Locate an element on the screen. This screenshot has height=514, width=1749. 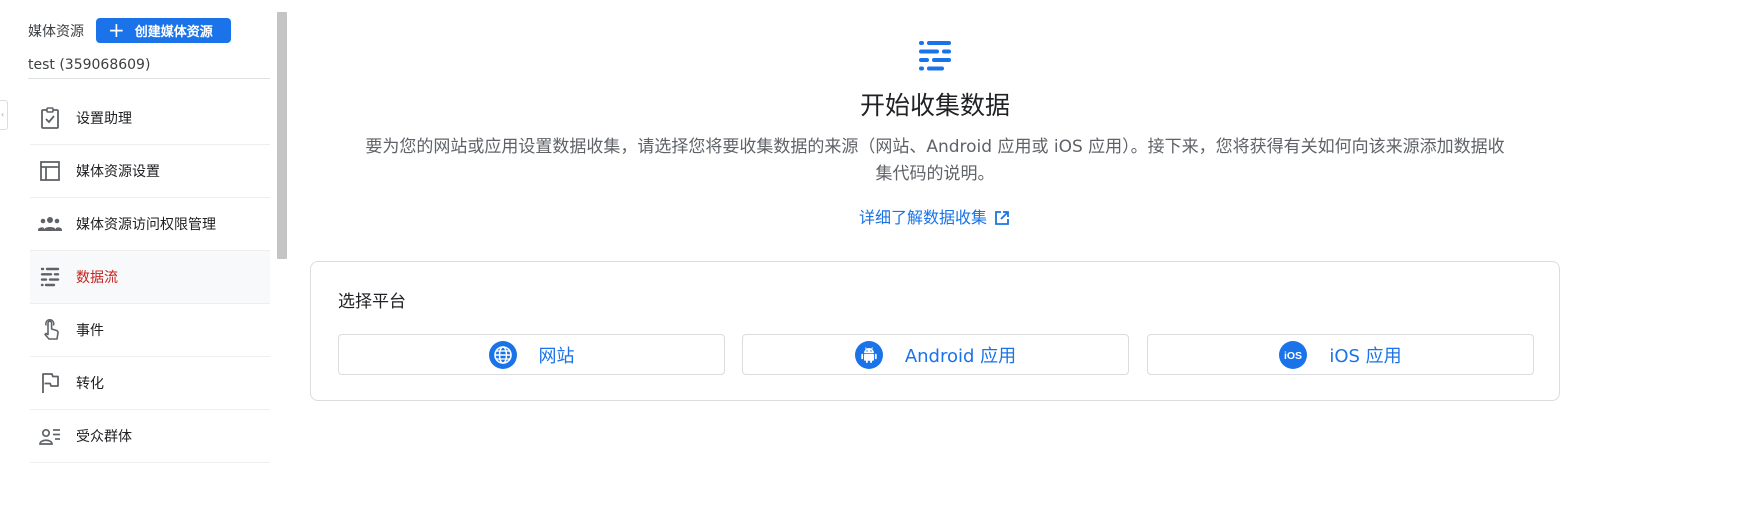
sidebar-item-data-streams: 数据流 is located at coordinates (150, 277).